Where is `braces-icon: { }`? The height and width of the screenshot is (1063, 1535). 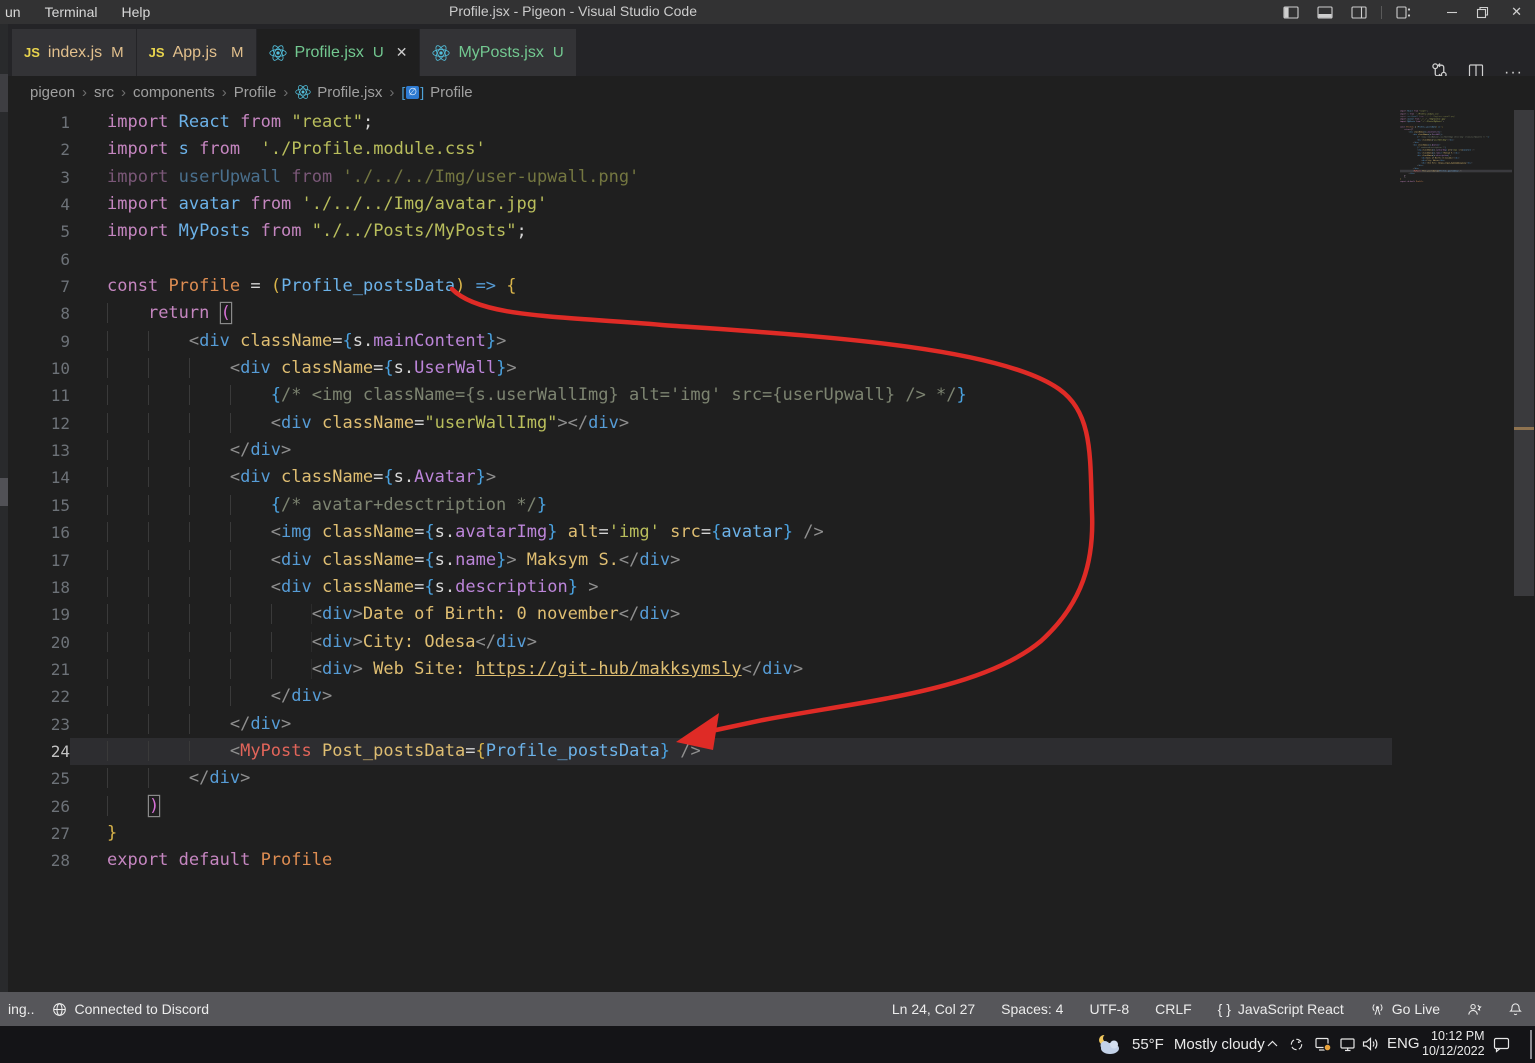 braces-icon: { } is located at coordinates (1224, 1009).